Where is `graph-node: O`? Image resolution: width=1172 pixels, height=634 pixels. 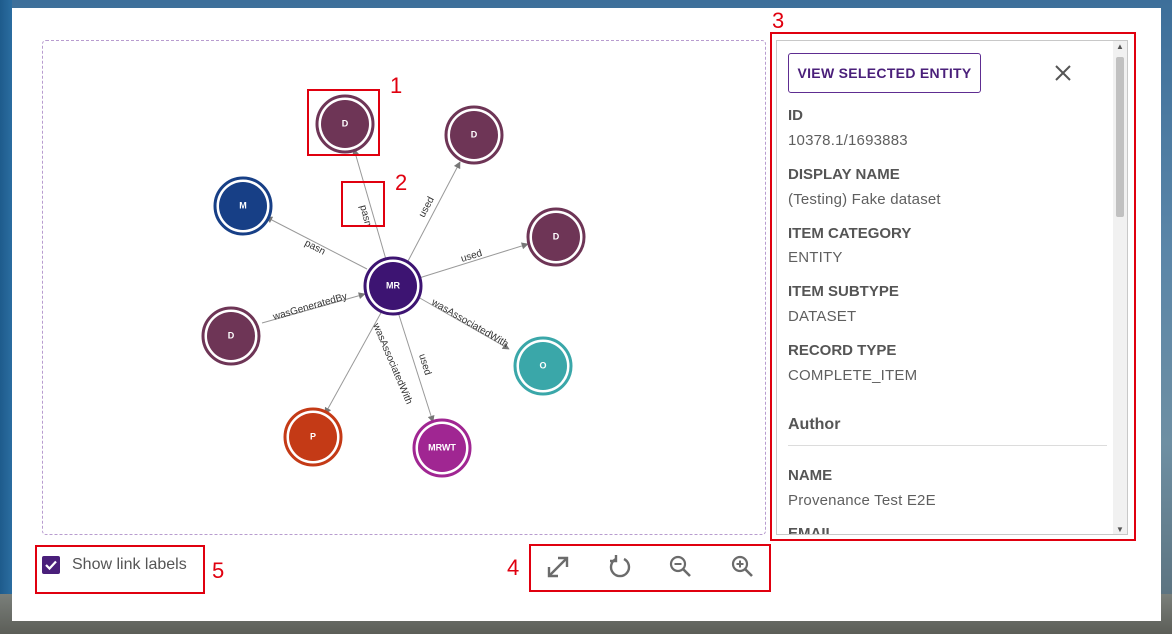 graph-node: O is located at coordinates (543, 366).